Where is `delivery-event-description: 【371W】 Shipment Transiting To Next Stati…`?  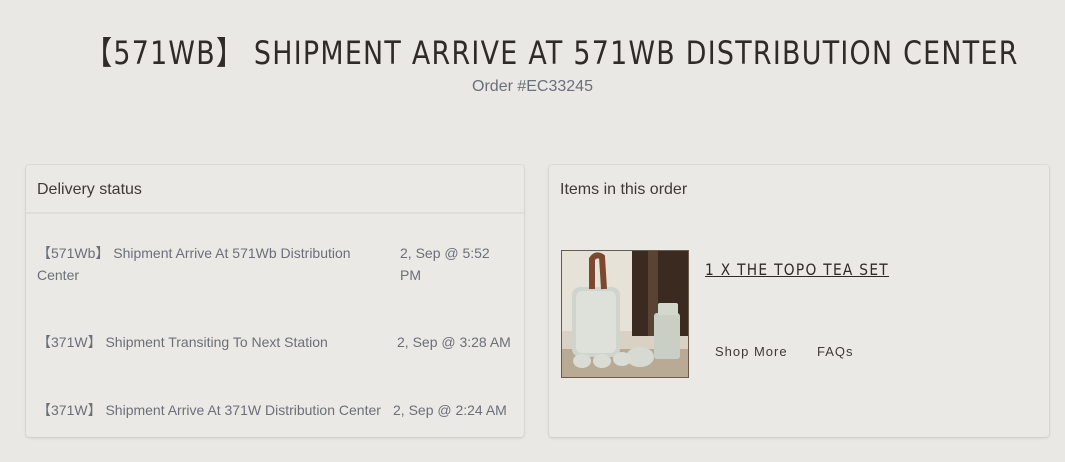 delivery-event-description: 【371W】 Shipment Transiting To Next Stati… is located at coordinates (182, 342).